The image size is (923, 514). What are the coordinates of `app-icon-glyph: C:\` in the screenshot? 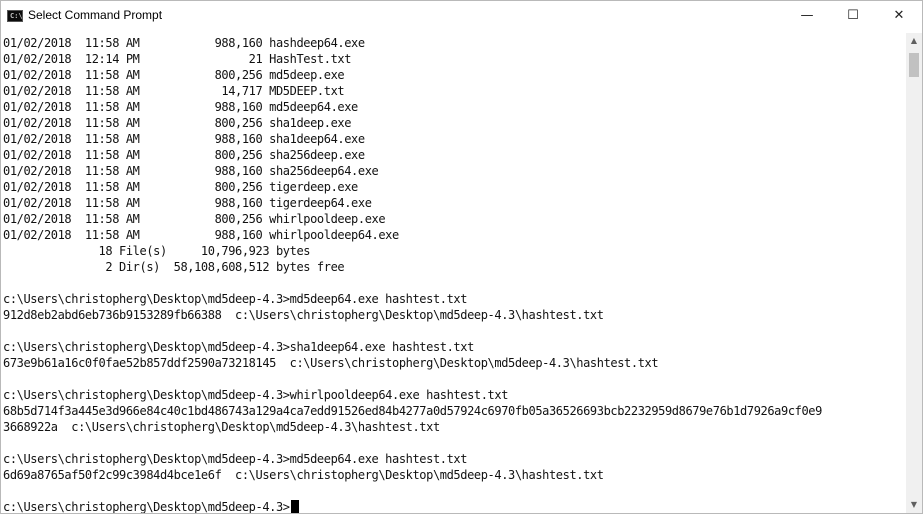 It's located at (16, 16).